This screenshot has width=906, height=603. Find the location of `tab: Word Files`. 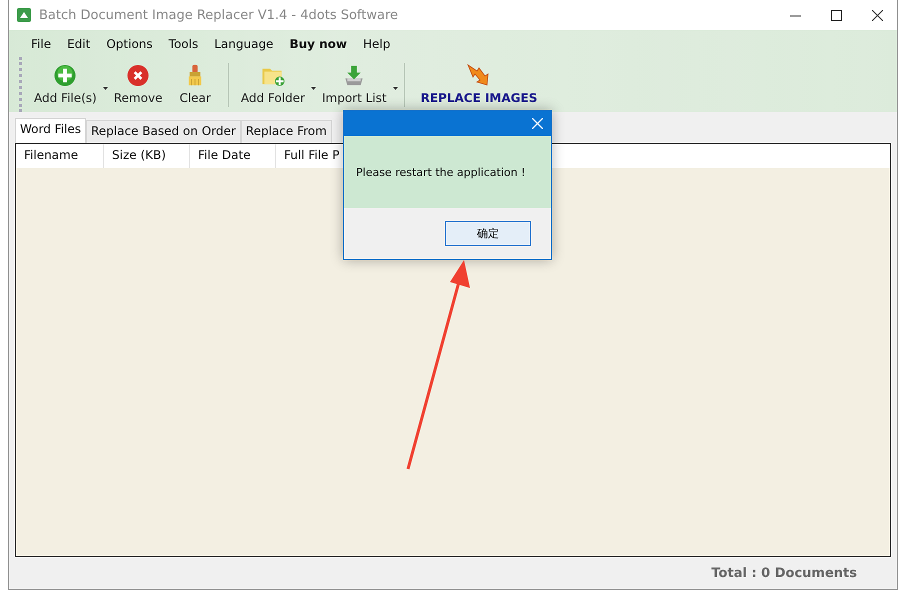

tab: Word Files is located at coordinates (50, 130).